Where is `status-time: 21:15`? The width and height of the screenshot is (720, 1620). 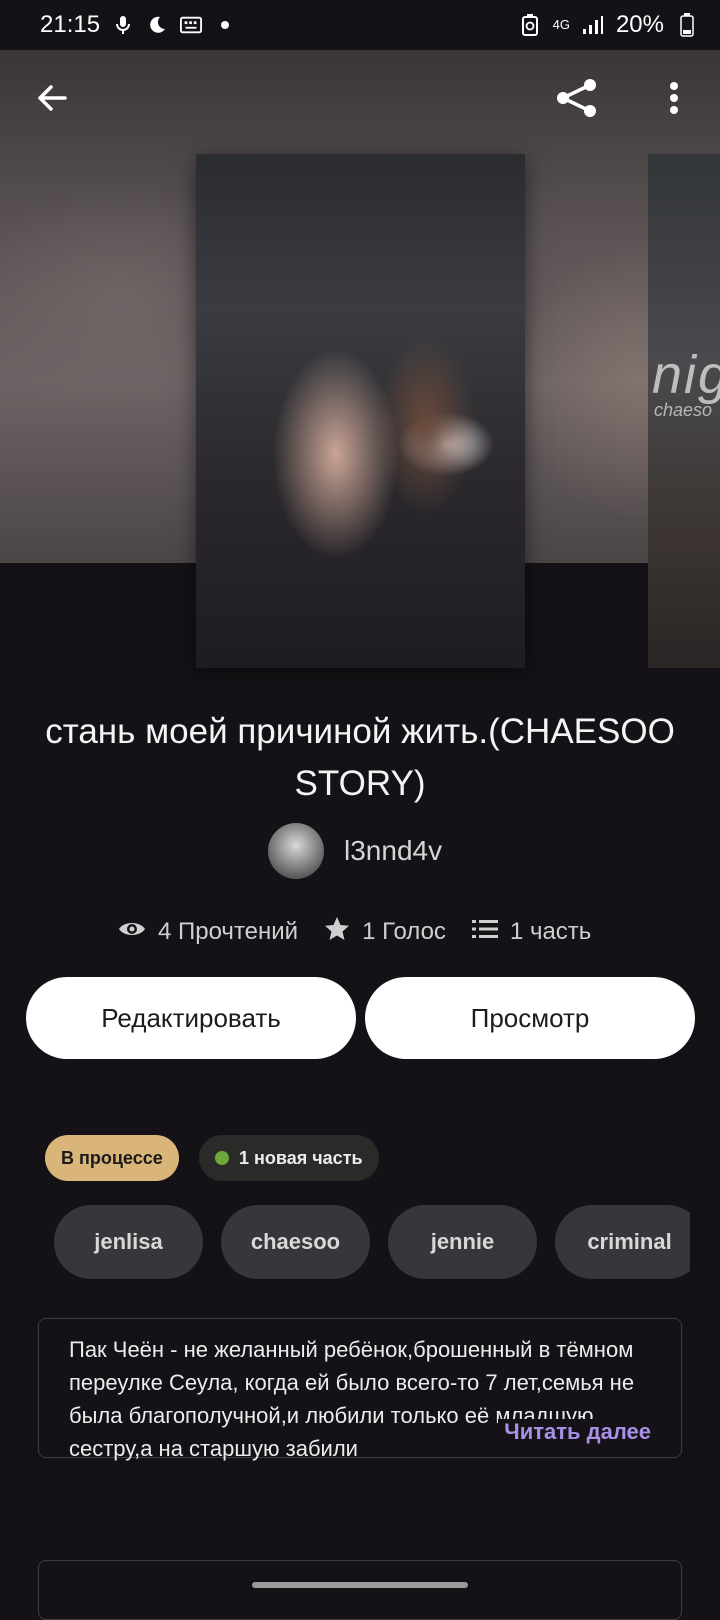 status-time: 21:15 is located at coordinates (70, 24).